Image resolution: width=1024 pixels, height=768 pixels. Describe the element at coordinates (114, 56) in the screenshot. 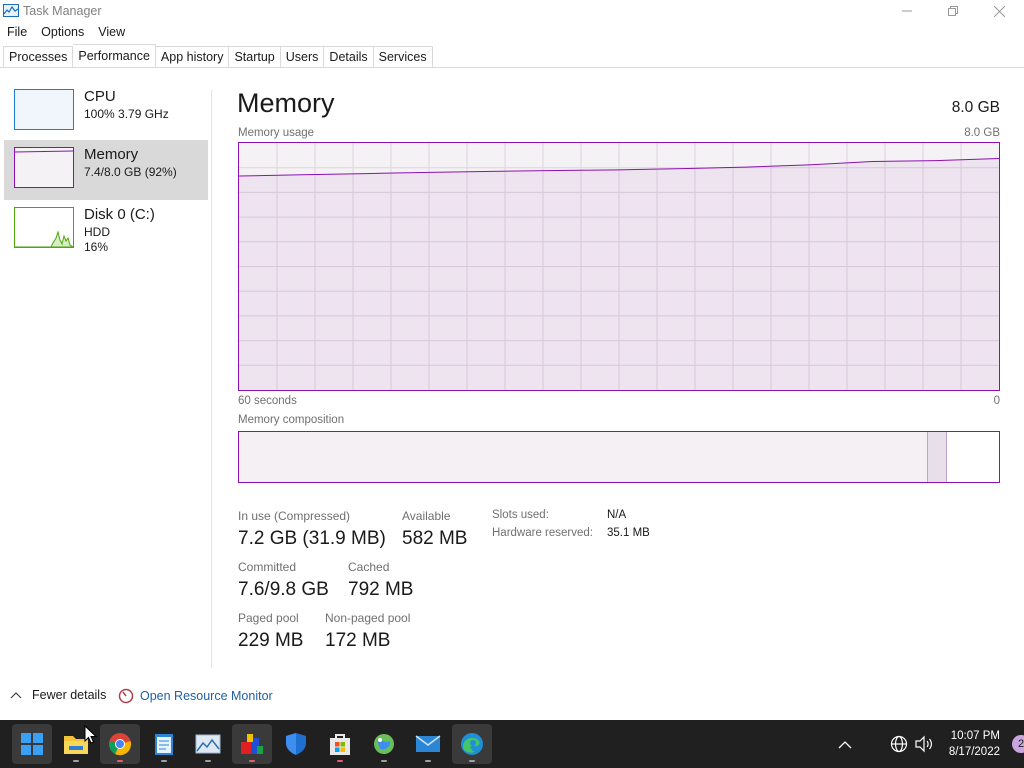

I see `tab-performance: Performance` at that location.